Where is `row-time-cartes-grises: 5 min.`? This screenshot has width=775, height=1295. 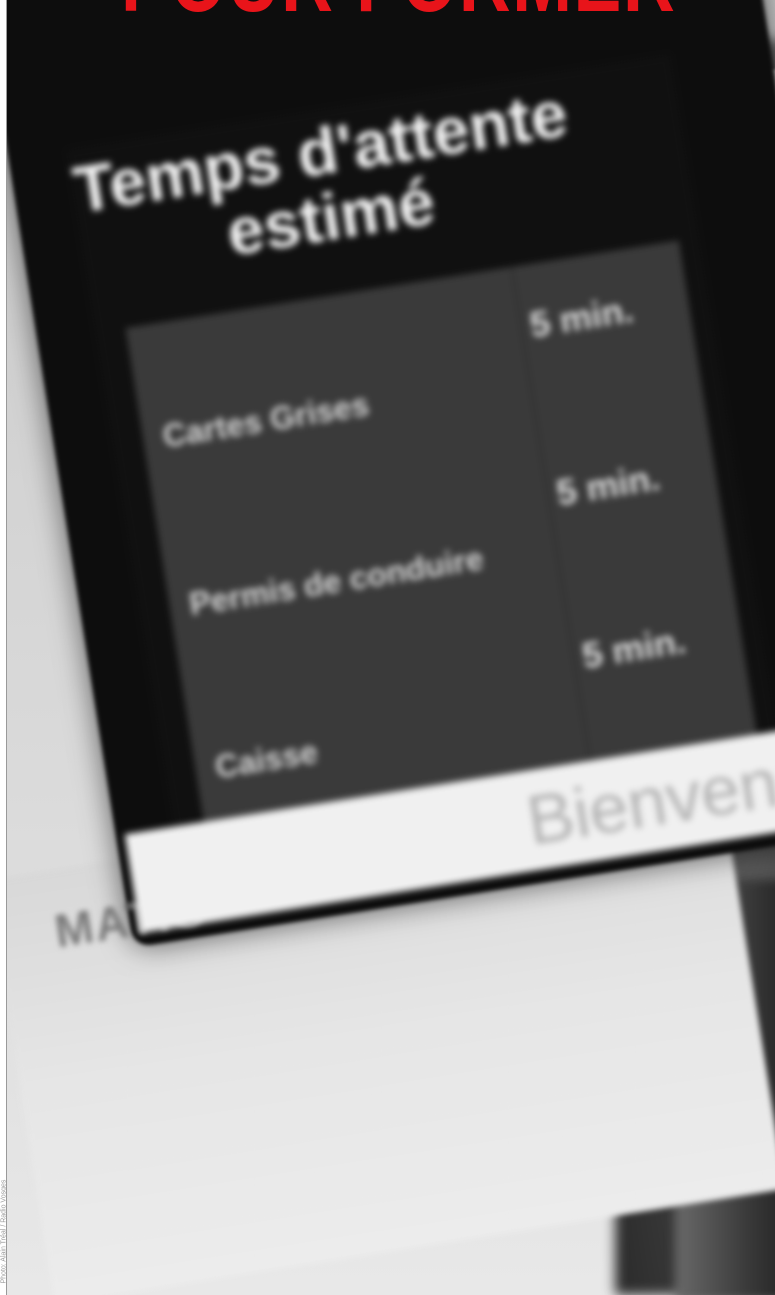
row-time-cartes-grises: 5 min. is located at coordinates (581, 317).